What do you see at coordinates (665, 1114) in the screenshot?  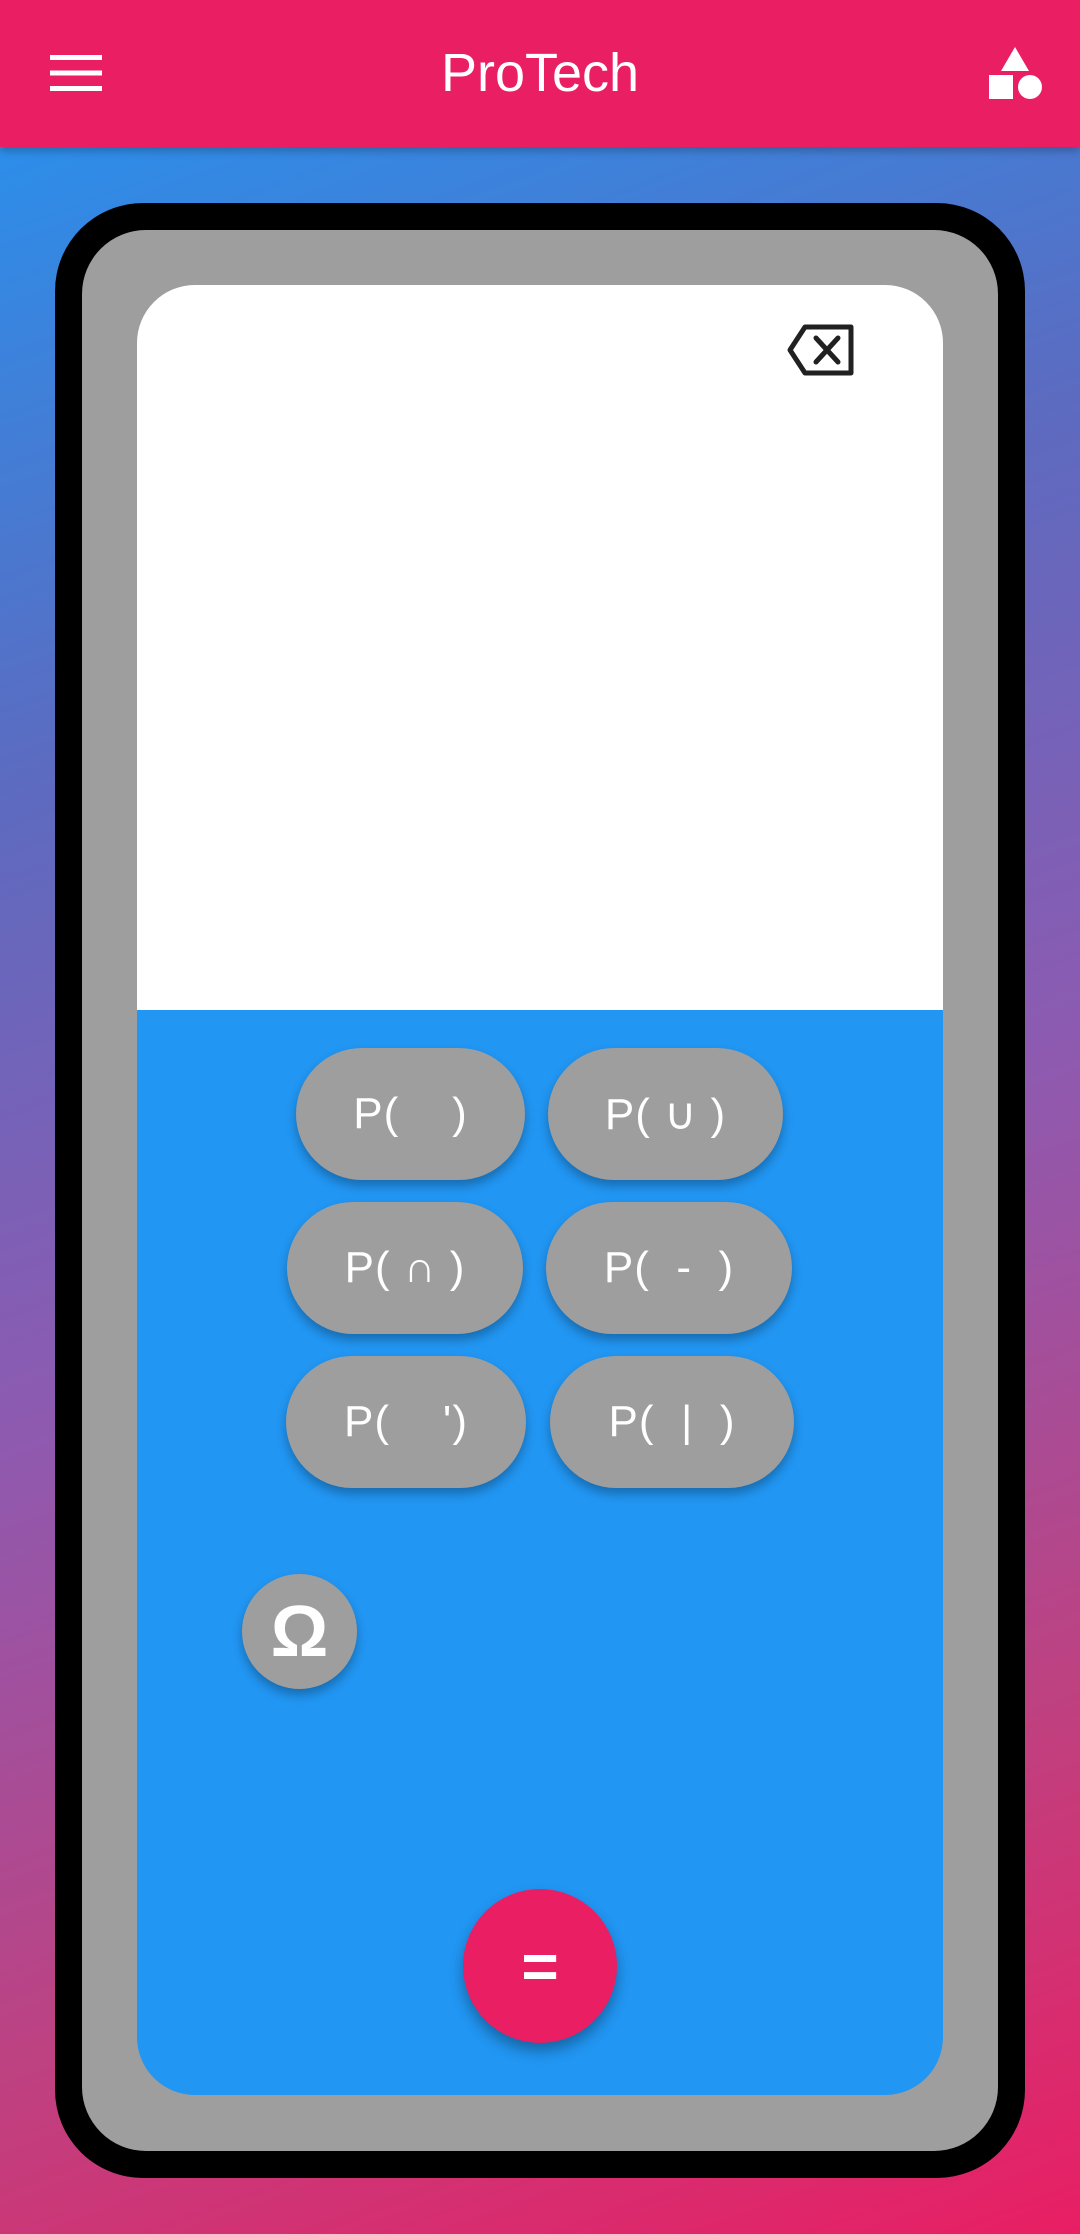 I see `union-button: P( ∪ )` at bounding box center [665, 1114].